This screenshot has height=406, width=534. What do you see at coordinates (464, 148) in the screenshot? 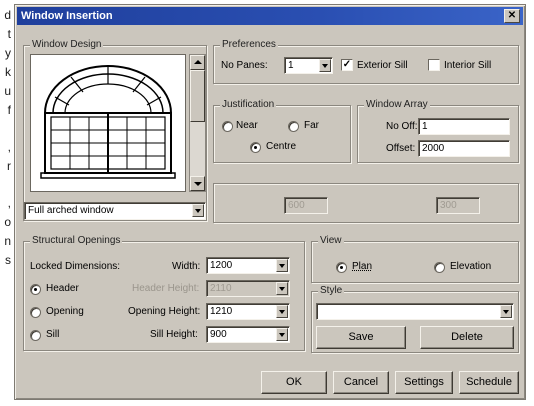
I see `offset-input: 2000` at bounding box center [464, 148].